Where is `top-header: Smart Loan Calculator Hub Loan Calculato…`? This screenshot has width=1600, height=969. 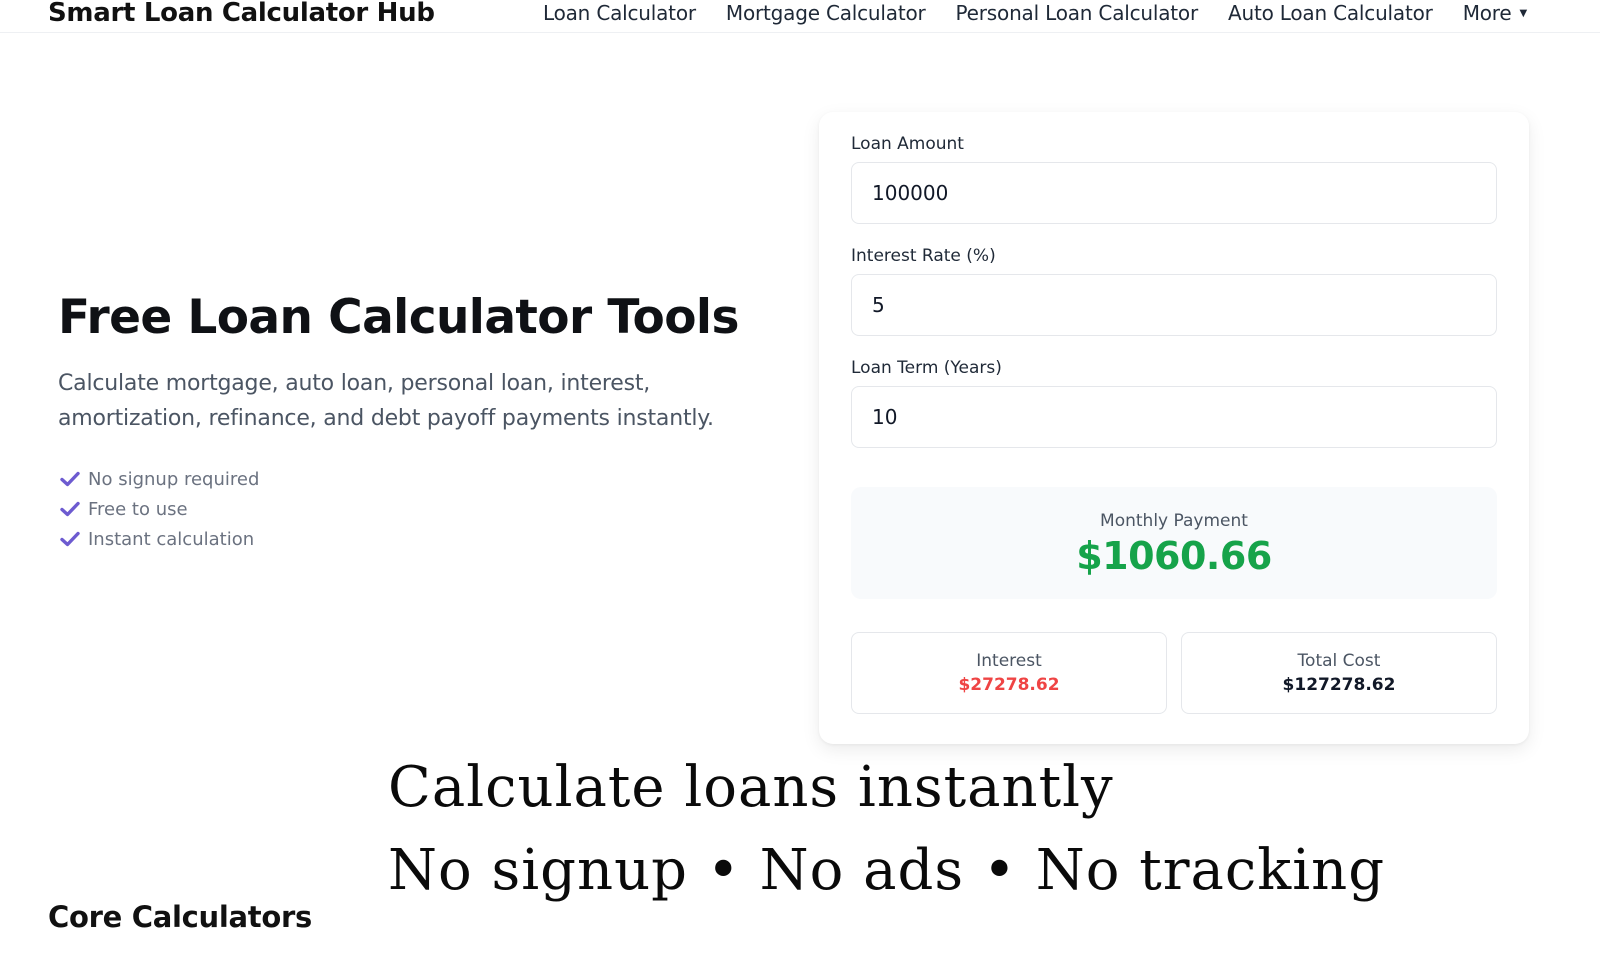 top-header: Smart Loan Calculator Hub Loan Calculato… is located at coordinates (800, 16).